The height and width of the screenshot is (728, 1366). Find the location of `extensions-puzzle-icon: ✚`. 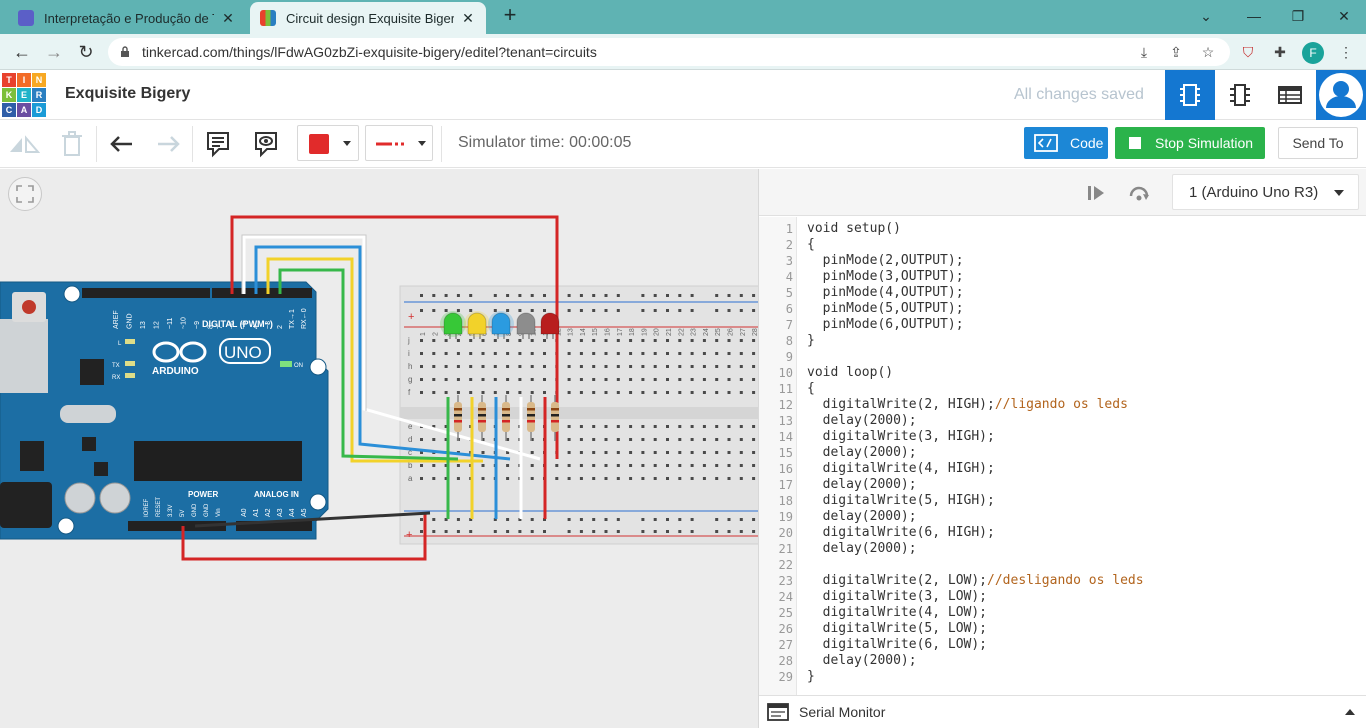

extensions-puzzle-icon: ✚ is located at coordinates (1280, 52).